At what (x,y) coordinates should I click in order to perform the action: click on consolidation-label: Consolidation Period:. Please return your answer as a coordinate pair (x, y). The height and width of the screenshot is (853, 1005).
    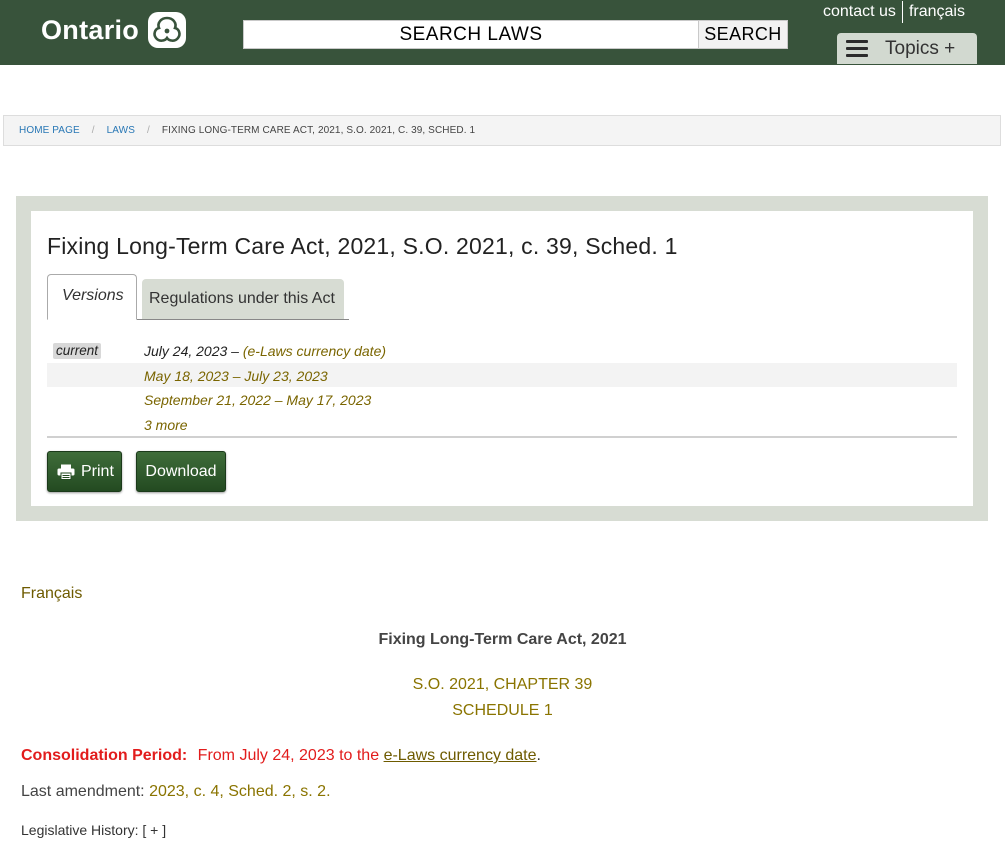
    Looking at the image, I should click on (104, 755).